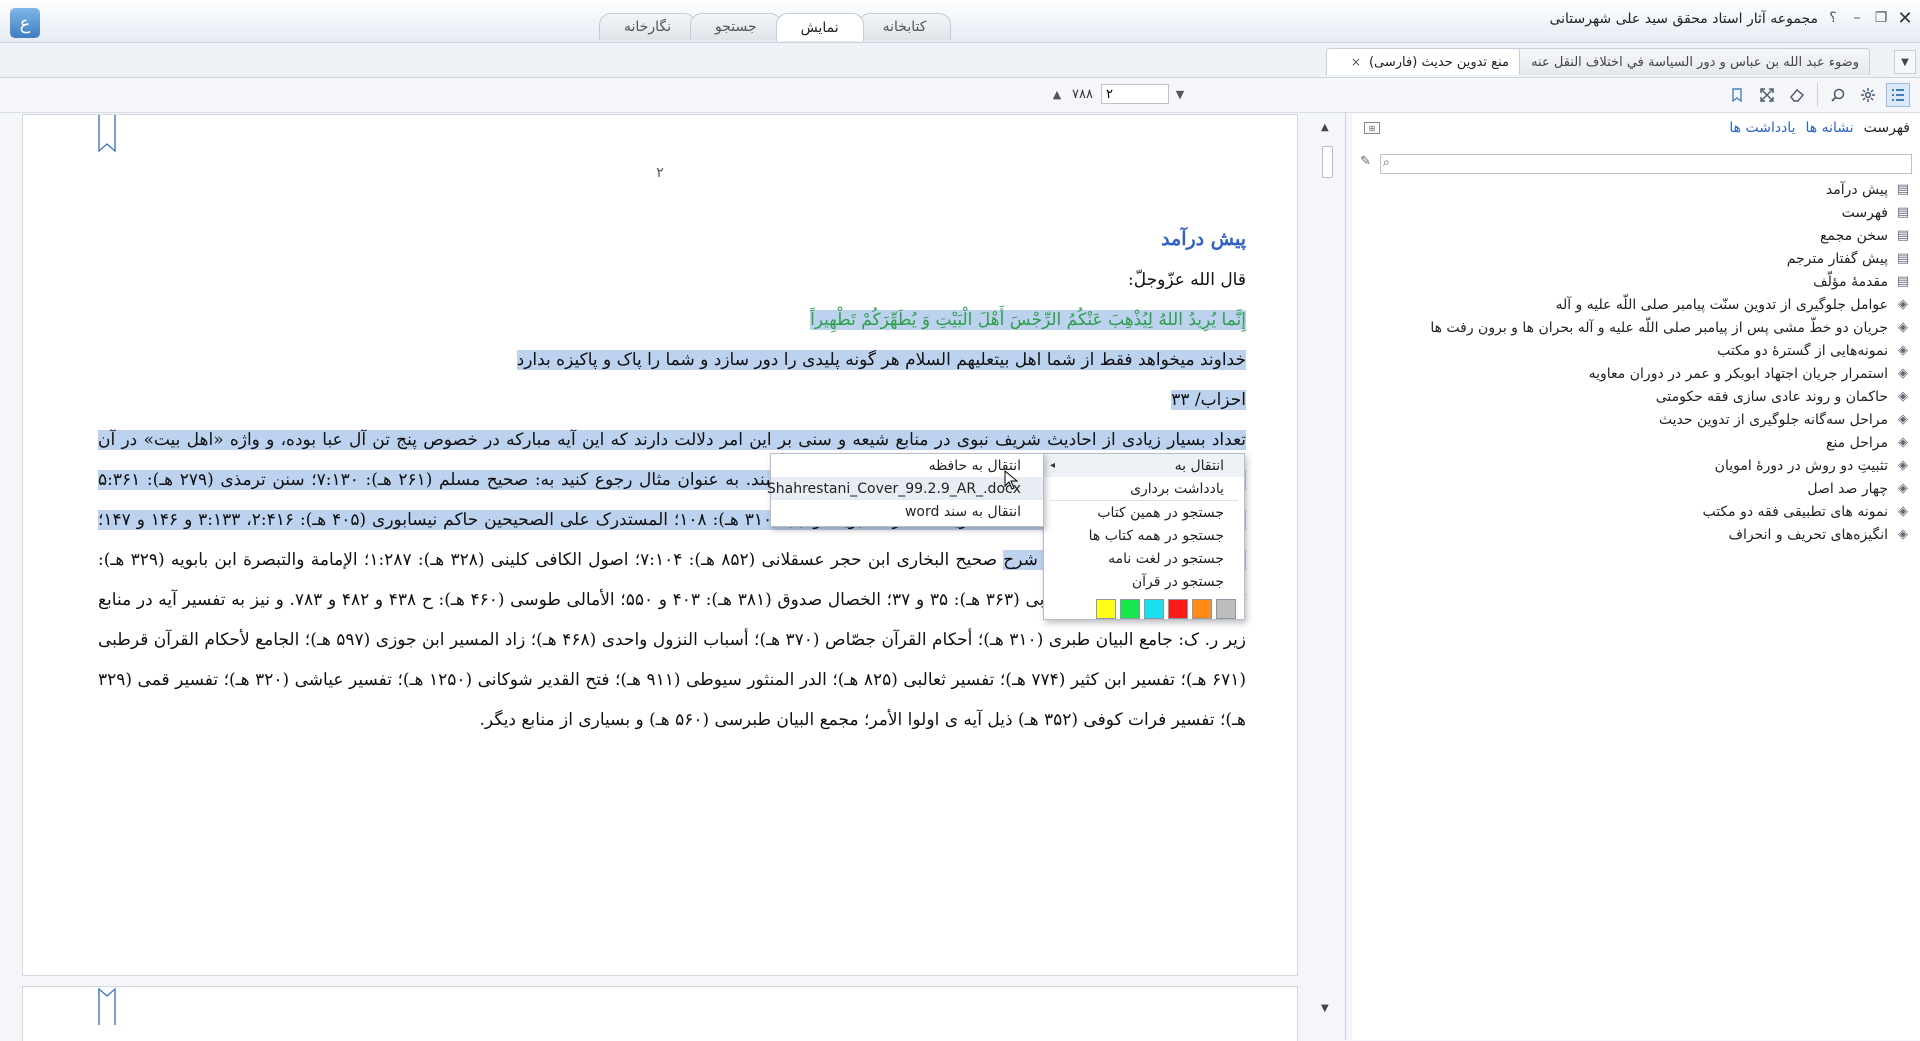  Describe the element at coordinates (1767, 95) in the screenshot. I see `fullscreen-icon` at that location.